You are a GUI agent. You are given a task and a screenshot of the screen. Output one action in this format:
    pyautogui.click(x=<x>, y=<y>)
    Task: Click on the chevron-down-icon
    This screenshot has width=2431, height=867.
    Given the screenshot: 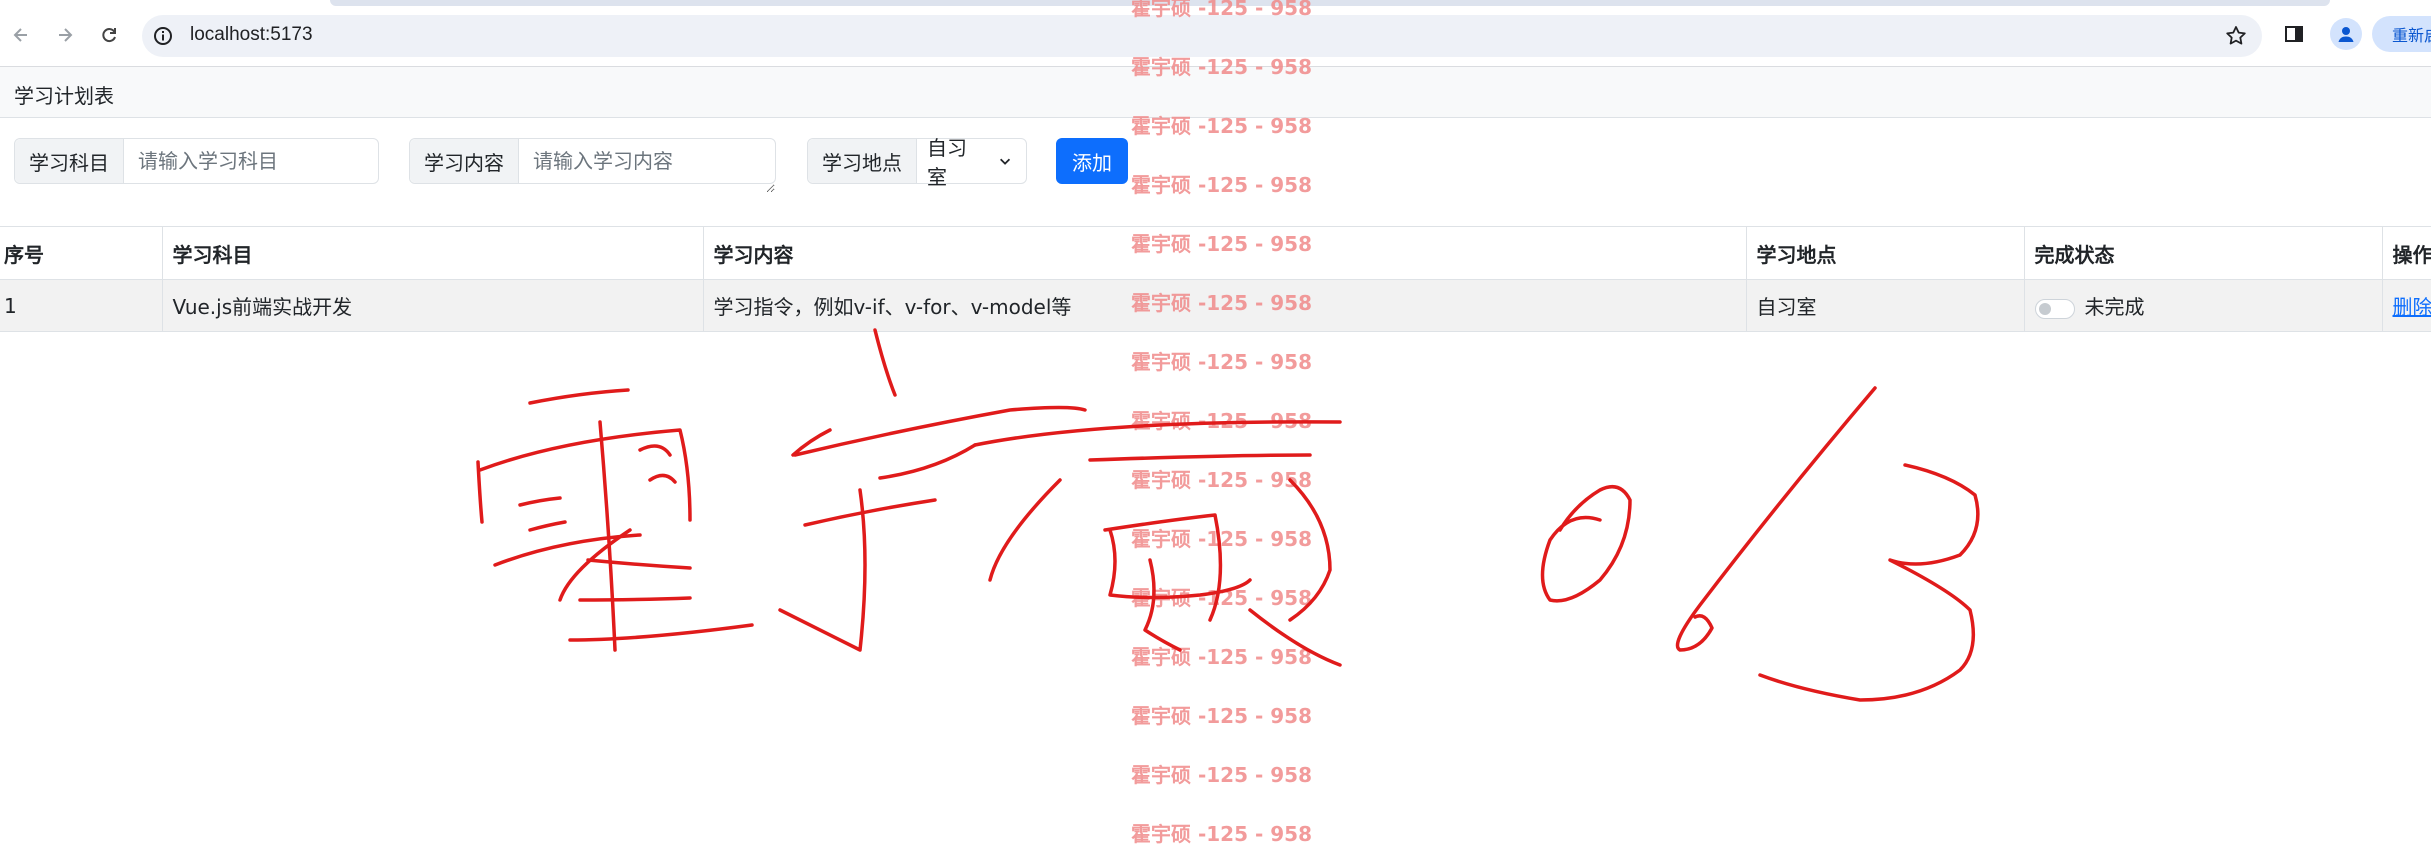 What is the action you would take?
    pyautogui.click(x=1004, y=161)
    